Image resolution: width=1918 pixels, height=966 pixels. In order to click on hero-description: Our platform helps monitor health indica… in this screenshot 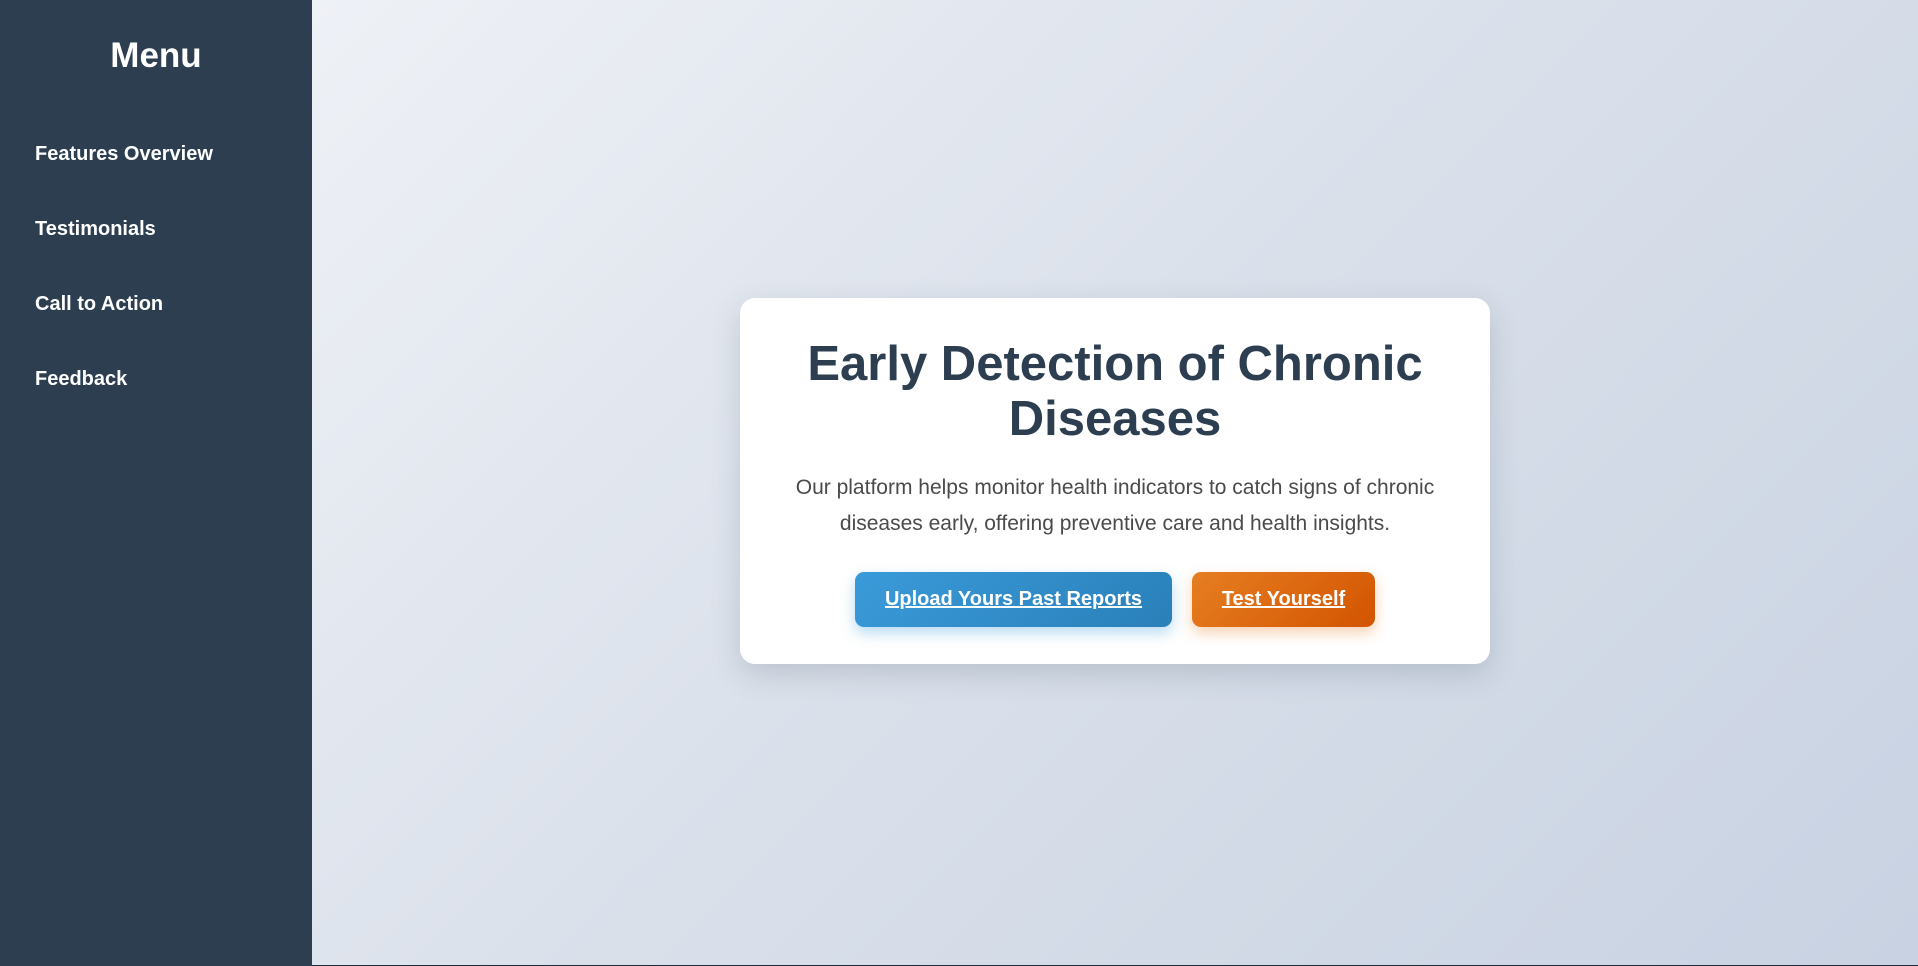, I will do `click(1115, 505)`.